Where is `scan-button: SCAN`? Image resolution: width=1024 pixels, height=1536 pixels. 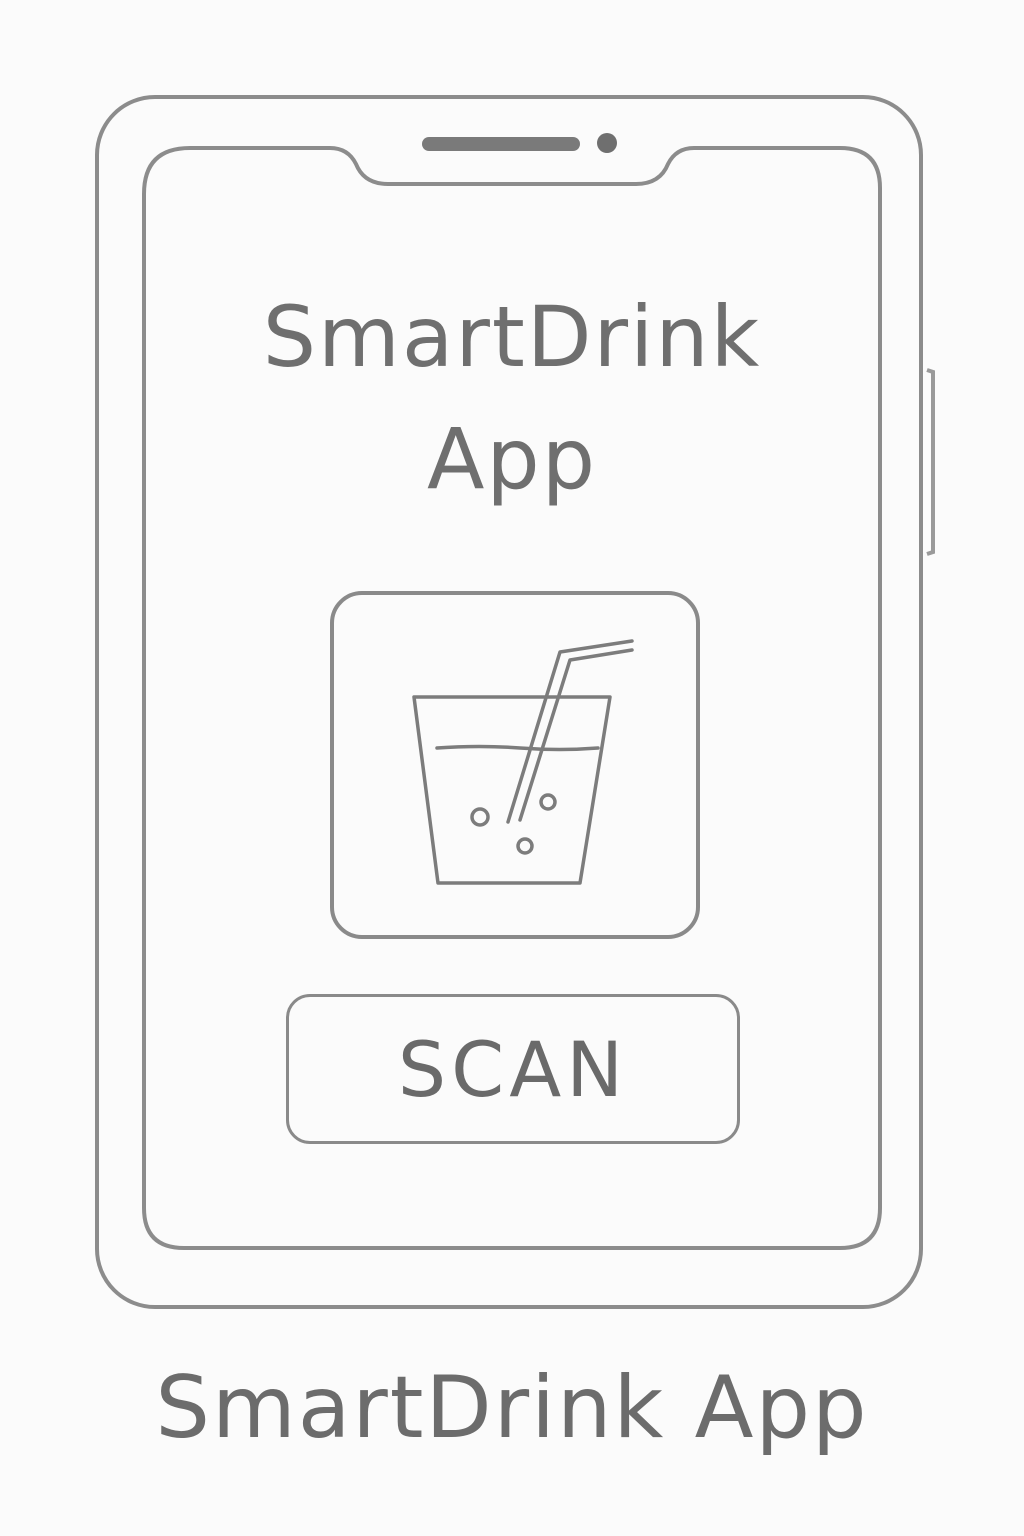 scan-button: SCAN is located at coordinates (513, 1069).